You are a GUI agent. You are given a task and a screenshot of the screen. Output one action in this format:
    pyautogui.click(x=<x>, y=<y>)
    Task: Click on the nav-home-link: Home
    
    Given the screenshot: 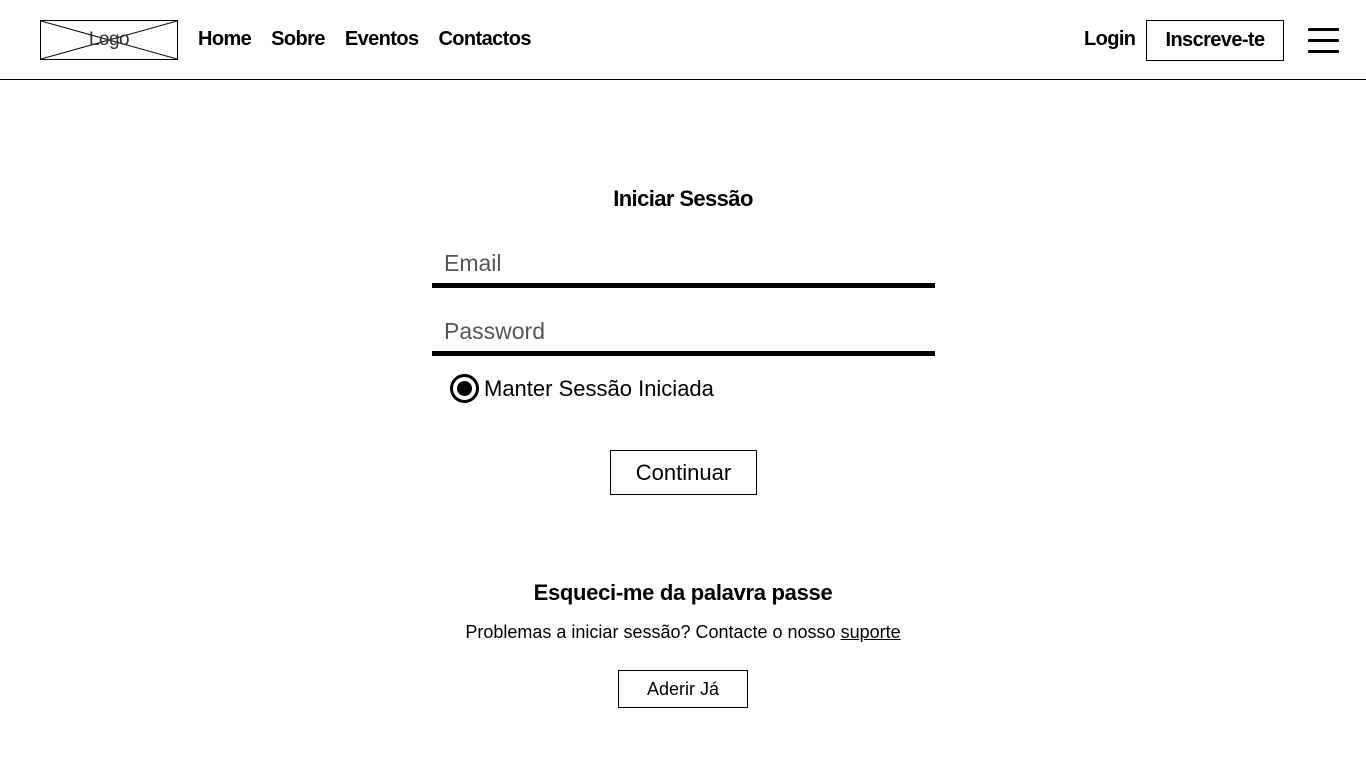 What is the action you would take?
    pyautogui.click(x=225, y=39)
    